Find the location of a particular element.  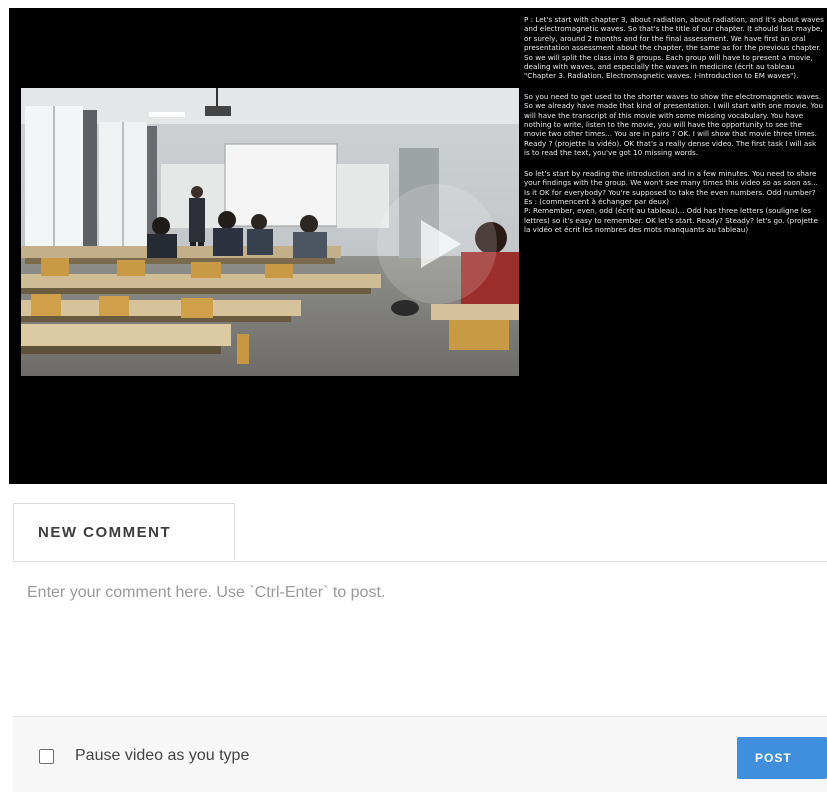

play-icon is located at coordinates (441, 244).